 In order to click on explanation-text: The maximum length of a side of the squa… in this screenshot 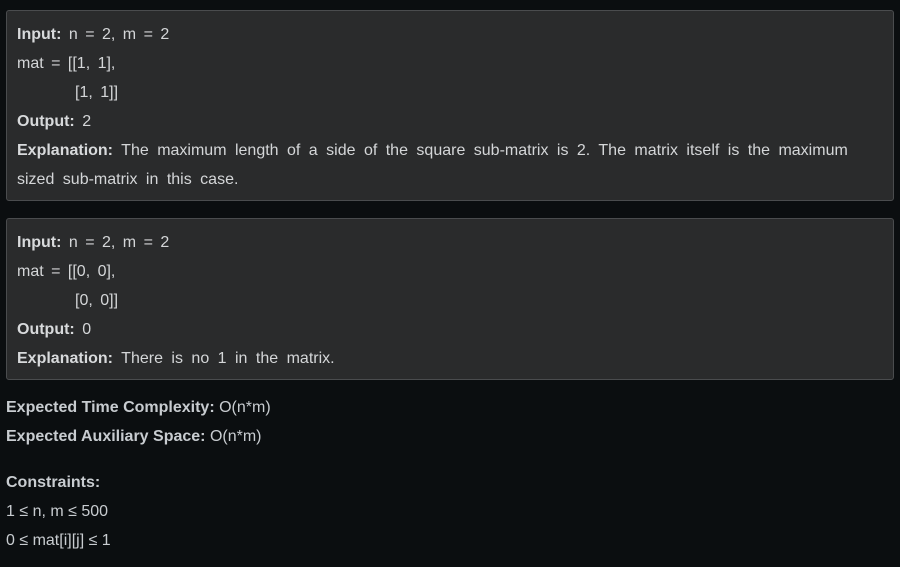, I will do `click(432, 165)`.